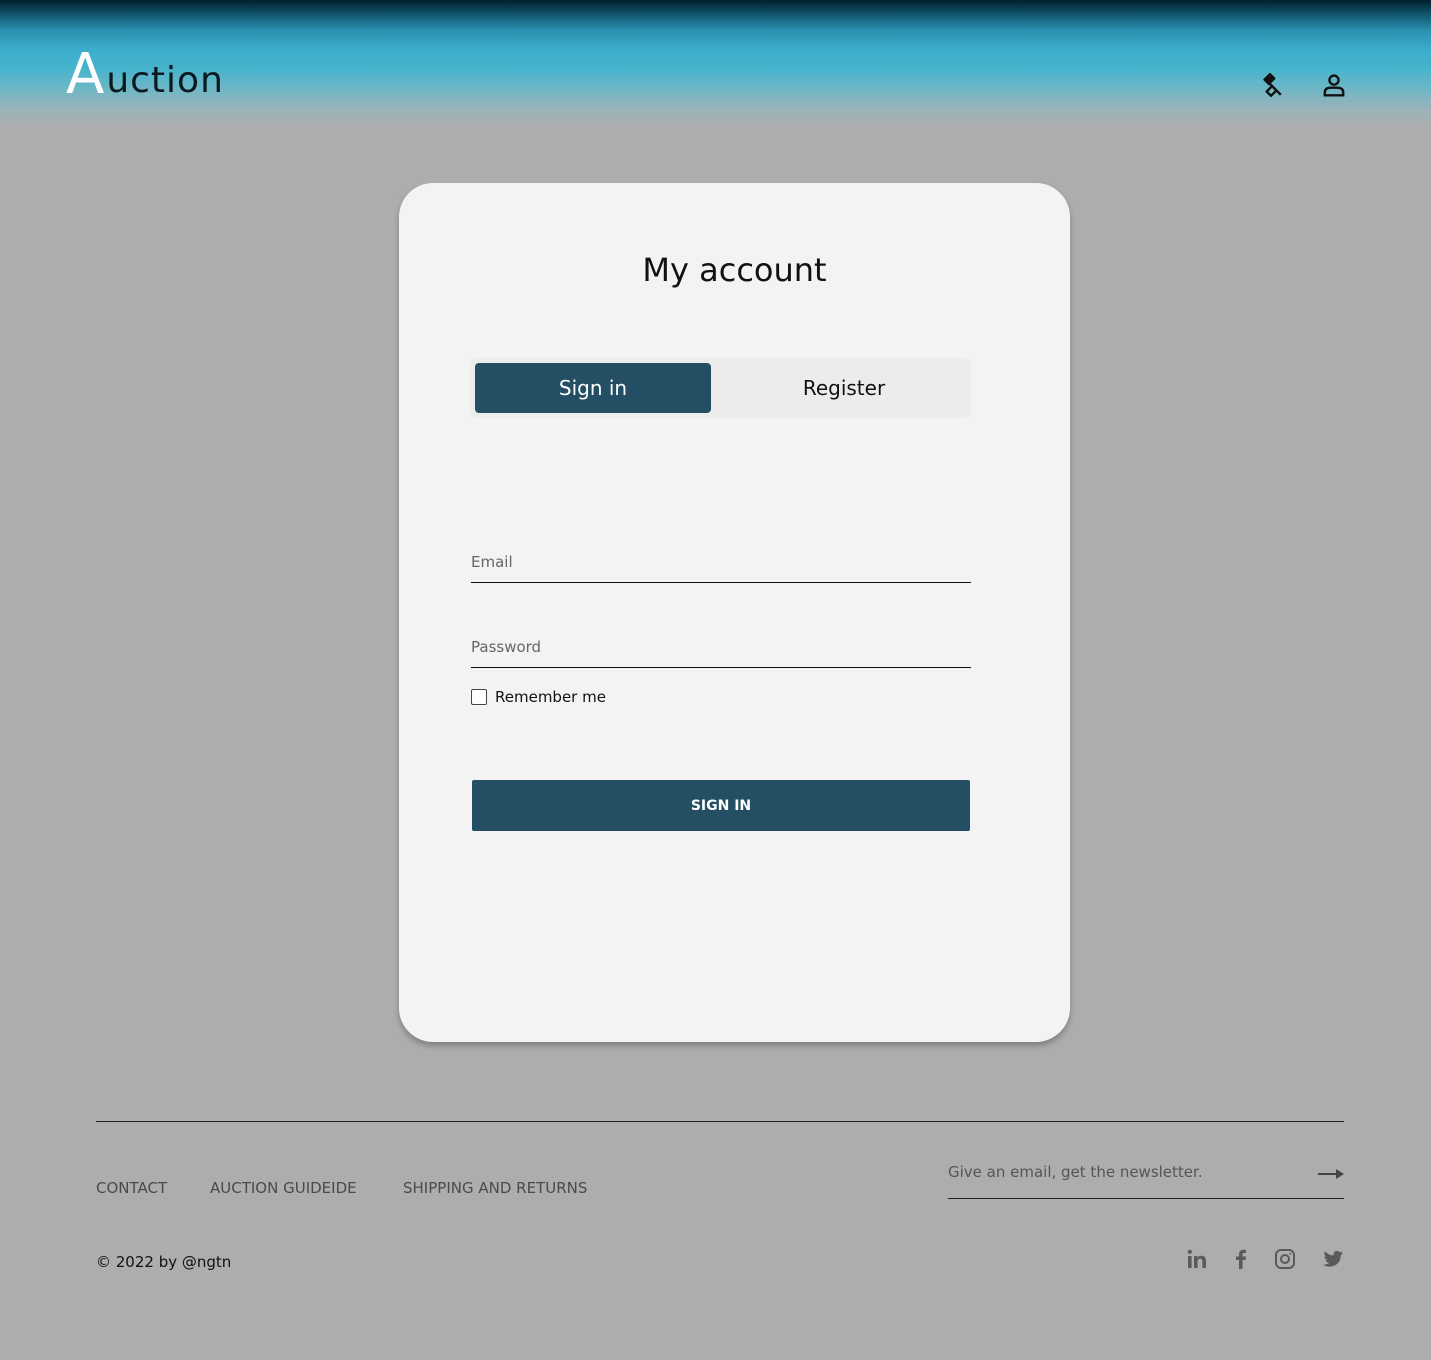 This screenshot has width=1431, height=1360. I want to click on facebook-icon, so click(1241, 1259).